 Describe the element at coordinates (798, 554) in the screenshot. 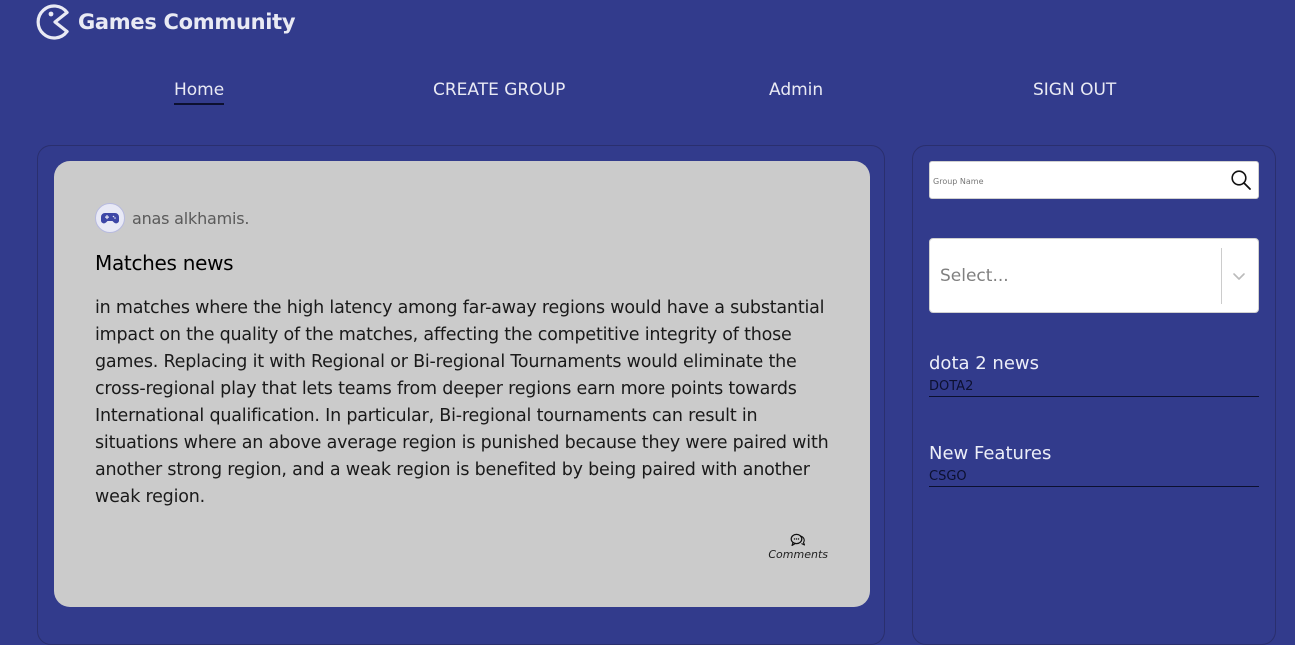

I see `comments-label: Comments` at that location.